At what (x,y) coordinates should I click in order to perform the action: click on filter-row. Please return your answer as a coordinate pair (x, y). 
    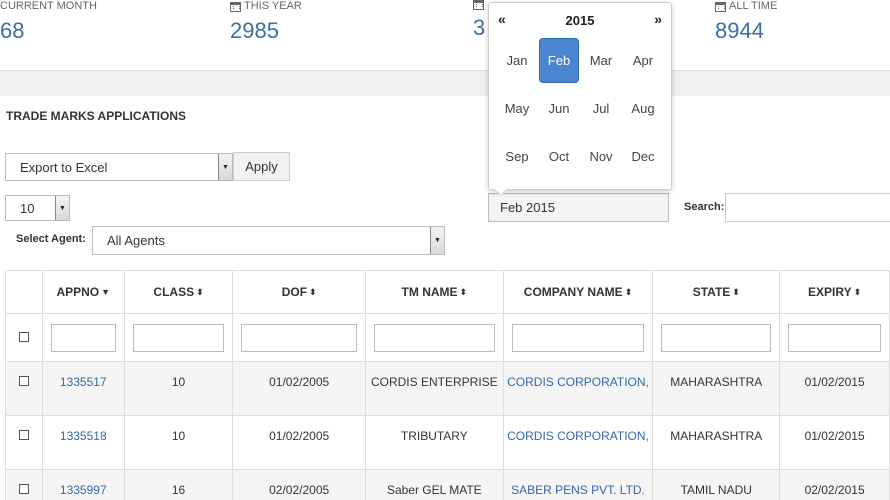
    Looking at the image, I should click on (447, 337).